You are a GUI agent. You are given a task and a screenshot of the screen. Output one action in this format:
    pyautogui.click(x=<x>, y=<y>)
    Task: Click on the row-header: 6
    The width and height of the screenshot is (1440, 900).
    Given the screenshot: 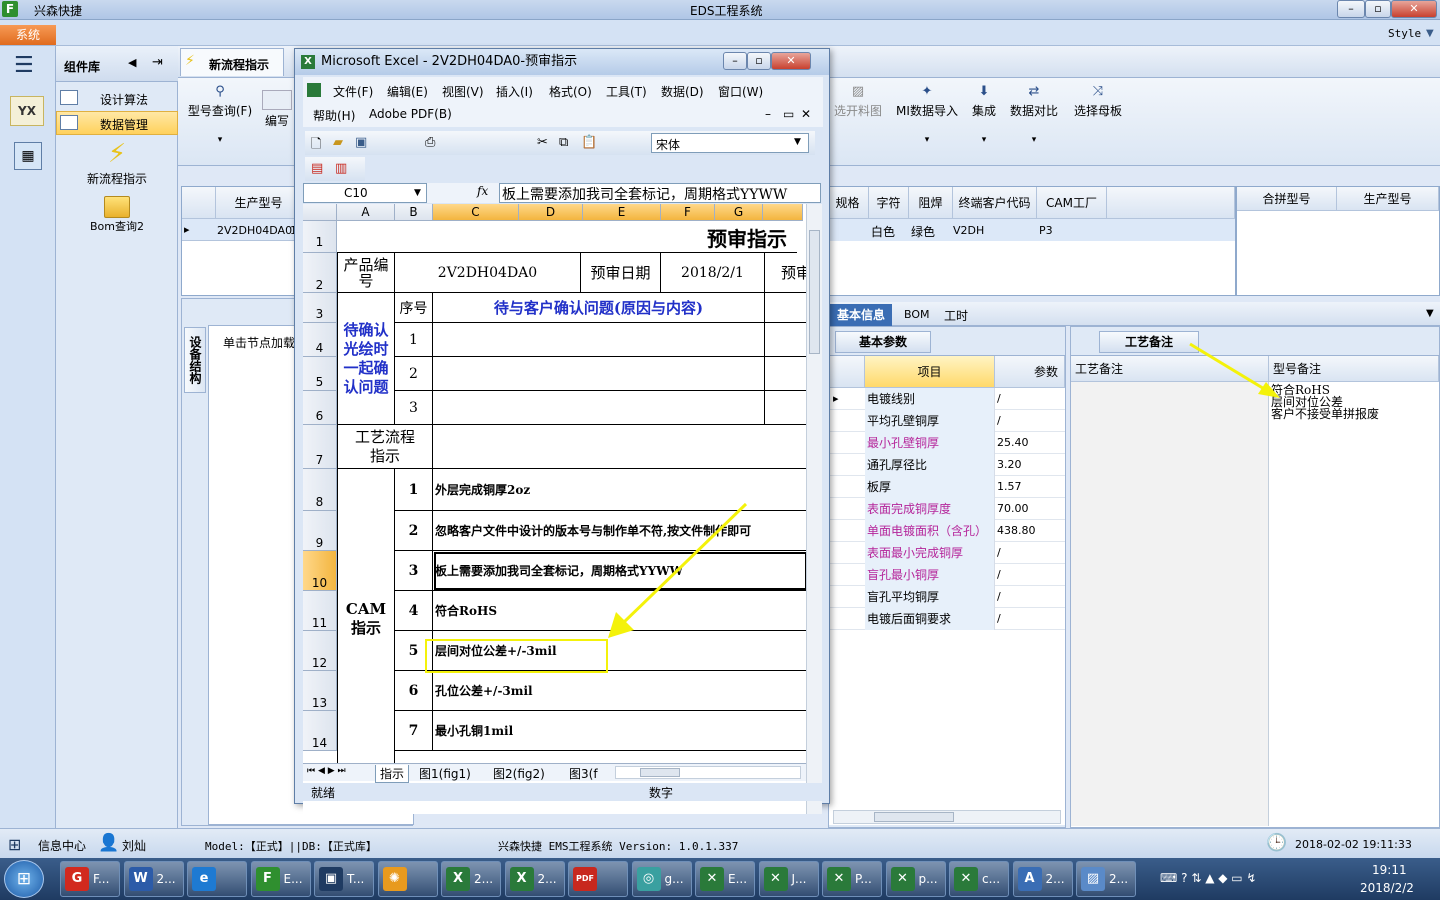 What is the action you would take?
    pyautogui.click(x=320, y=408)
    